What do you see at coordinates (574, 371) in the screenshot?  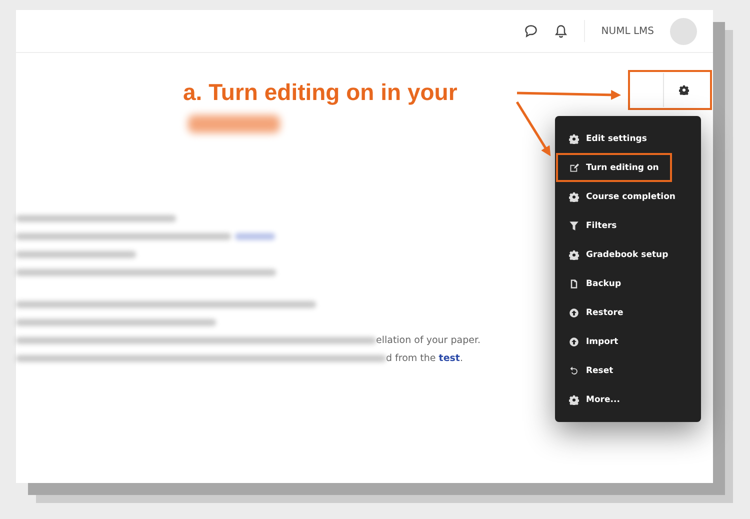 I see `undo-icon` at bounding box center [574, 371].